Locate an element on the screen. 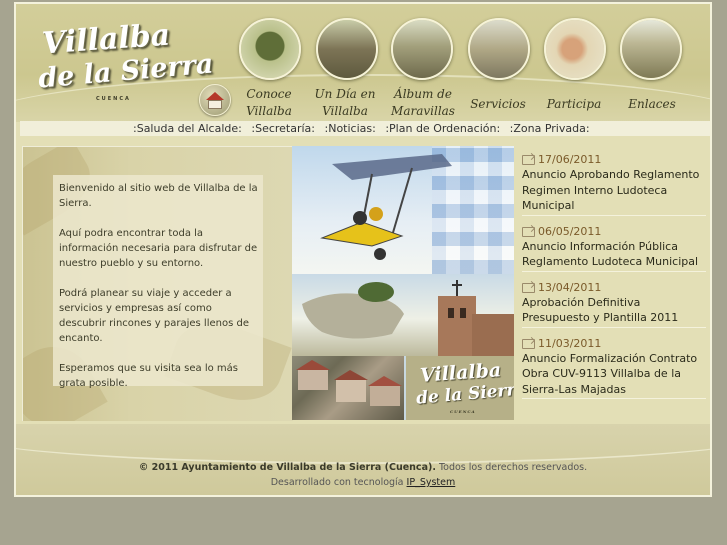 This screenshot has width=727, height=545. news-date: 17/06/2011 is located at coordinates (614, 159).